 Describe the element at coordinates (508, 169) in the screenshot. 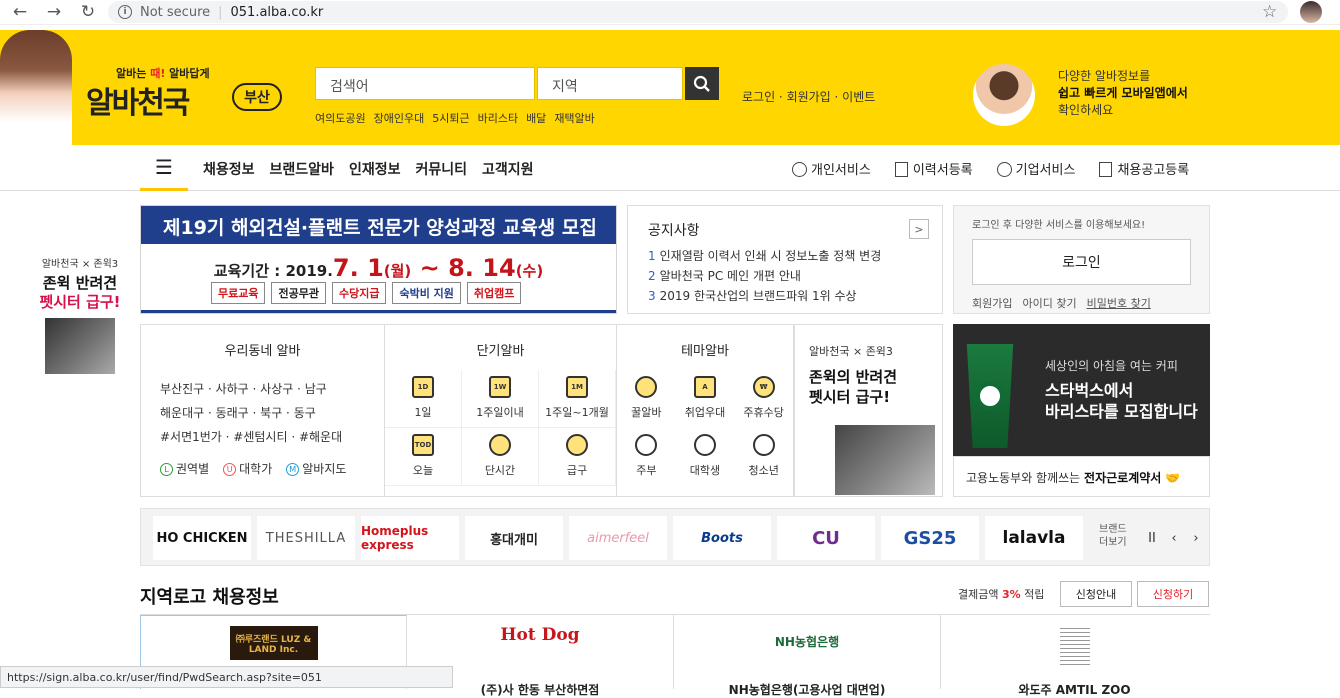

I see `nav-support: 고객지원` at that location.